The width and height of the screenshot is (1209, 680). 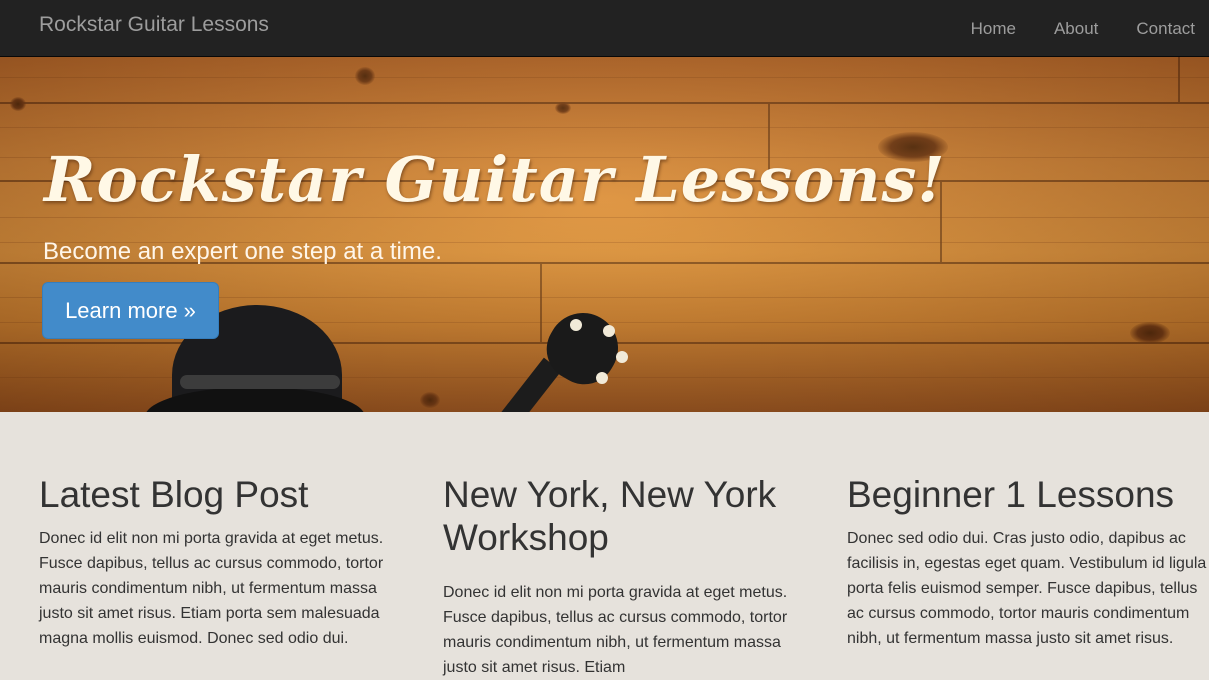 I want to click on nav-contact-link: Contact, so click(x=1165, y=29).